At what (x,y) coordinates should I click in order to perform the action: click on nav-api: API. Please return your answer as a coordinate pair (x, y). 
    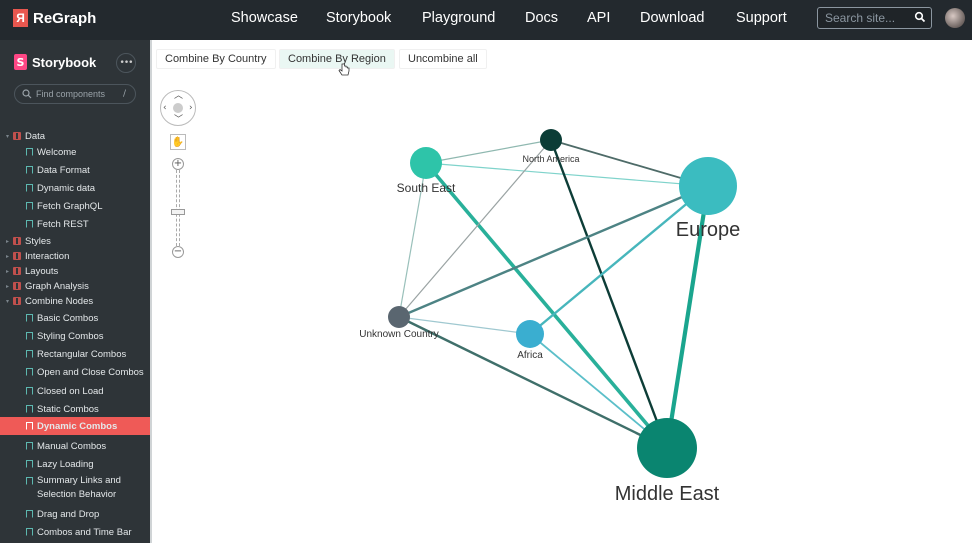
    Looking at the image, I should click on (598, 18).